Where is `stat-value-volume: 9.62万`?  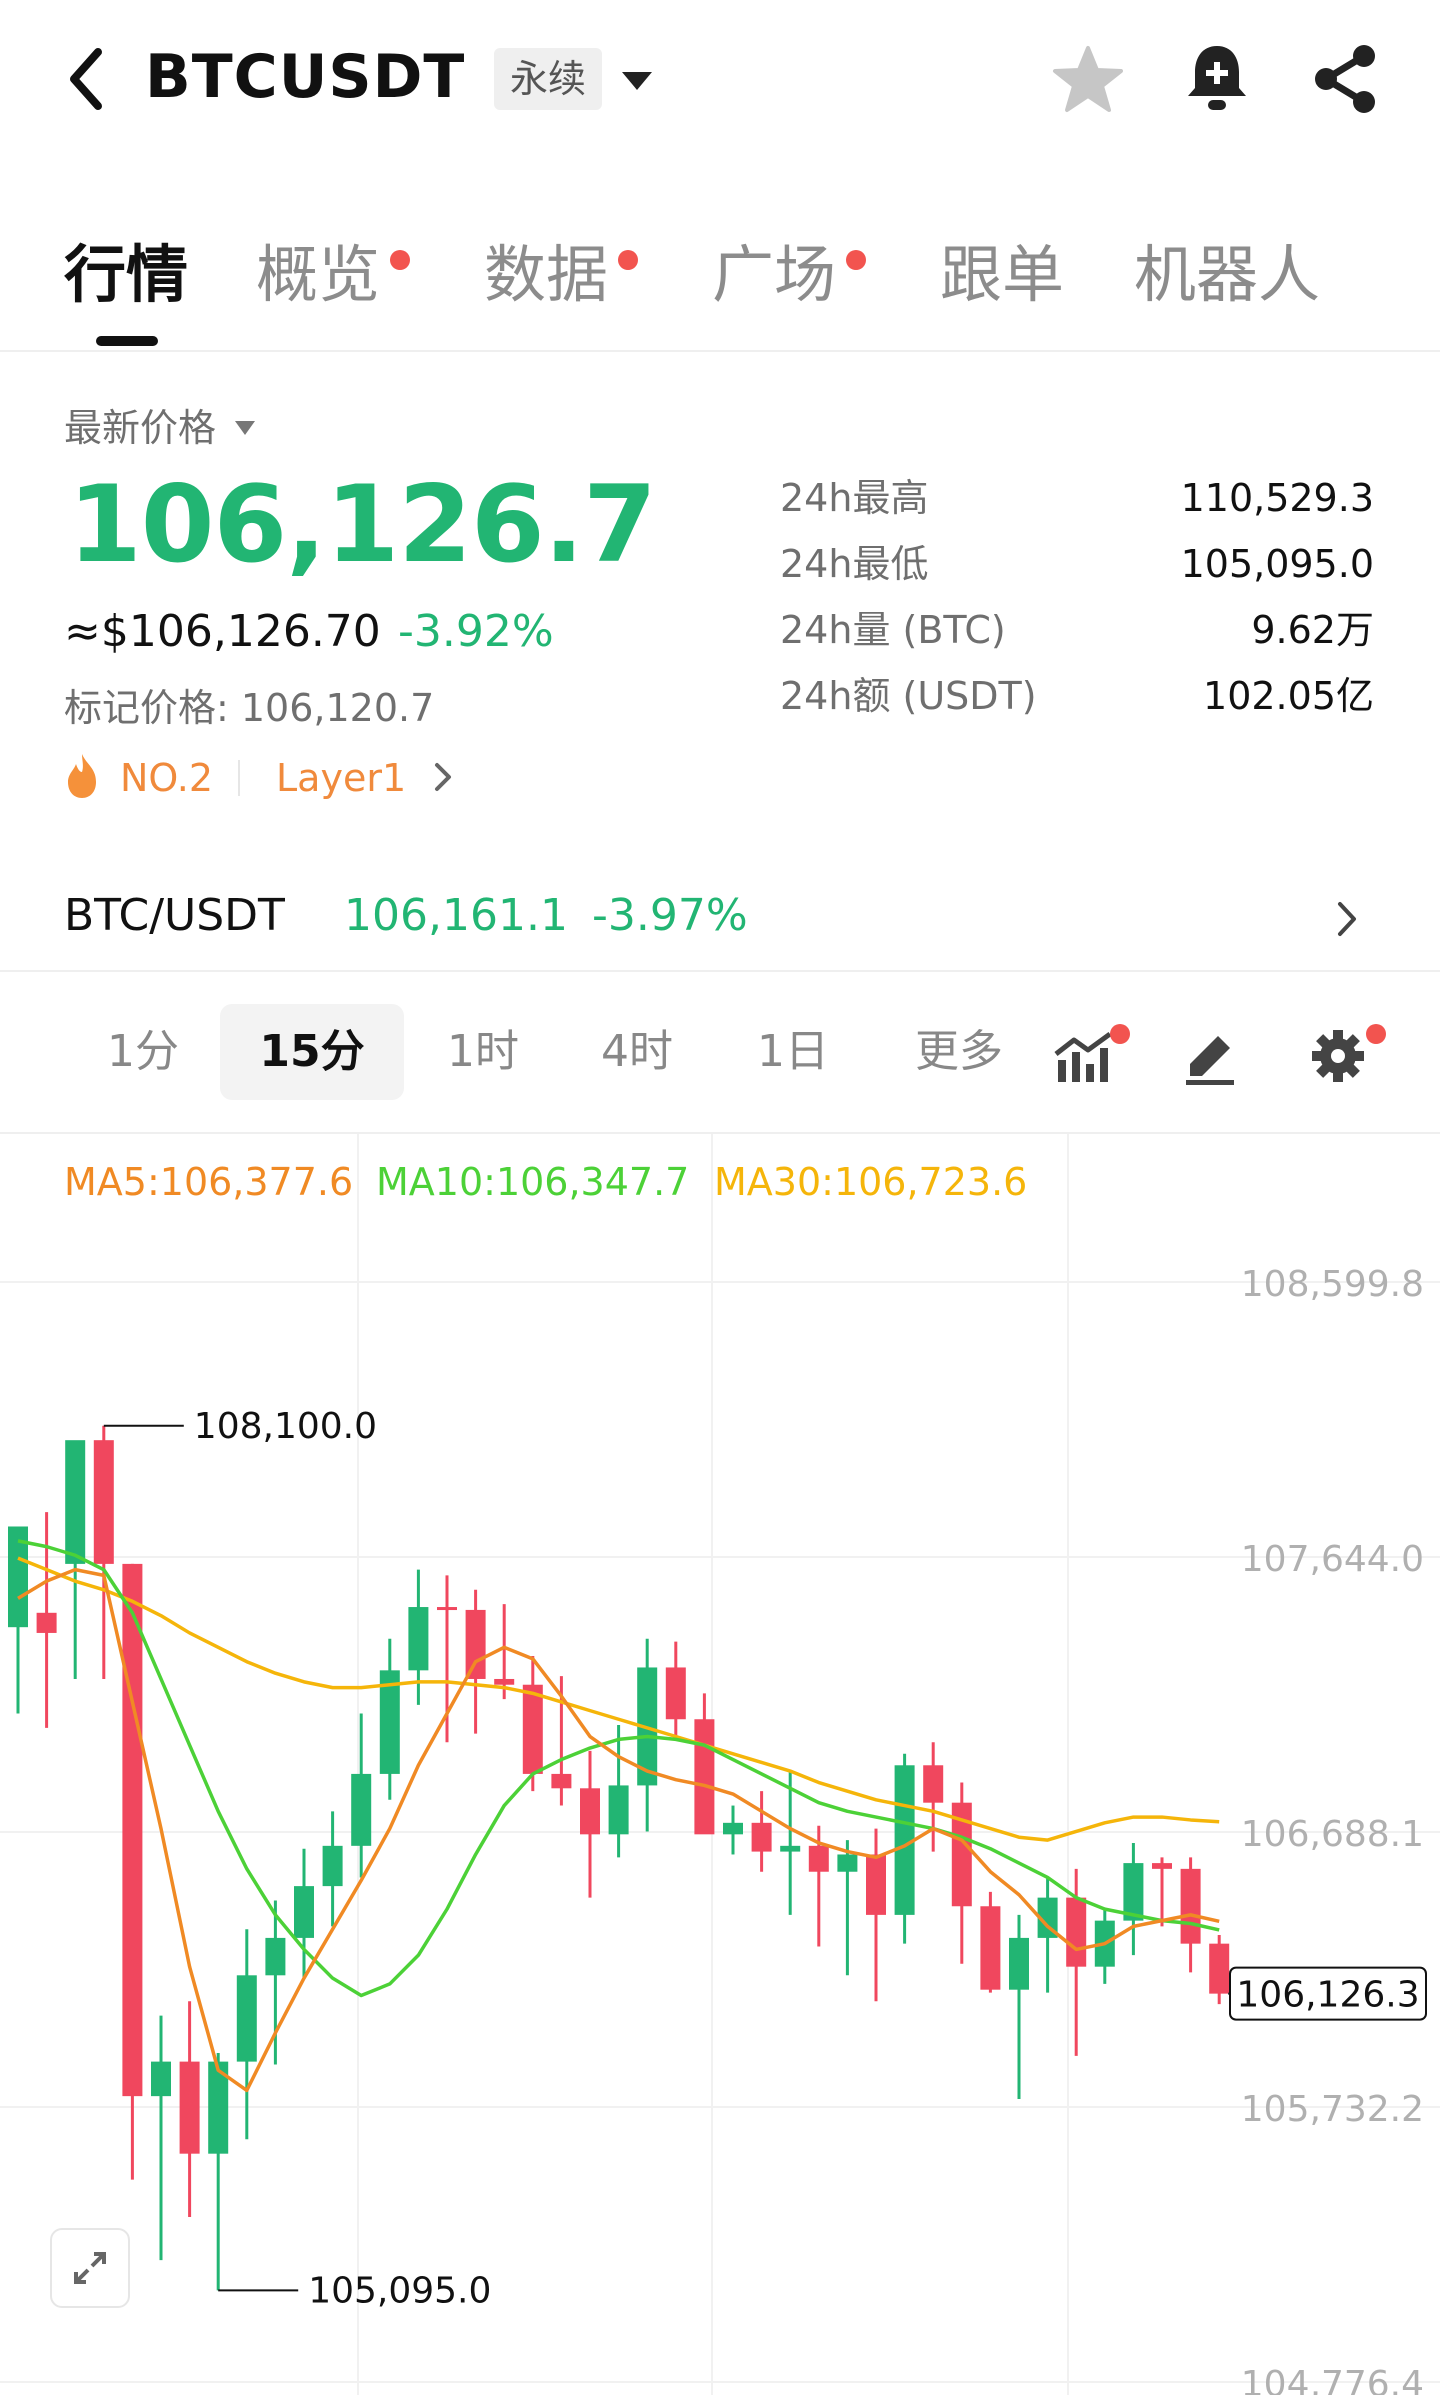 stat-value-volume: 9.62万 is located at coordinates (1312, 630).